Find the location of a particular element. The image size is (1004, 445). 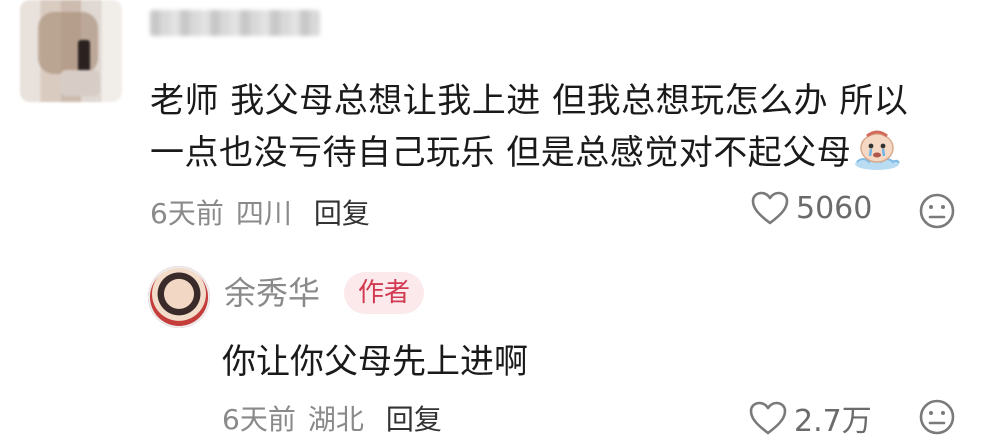

comment-time: 6天前 is located at coordinates (187, 213).